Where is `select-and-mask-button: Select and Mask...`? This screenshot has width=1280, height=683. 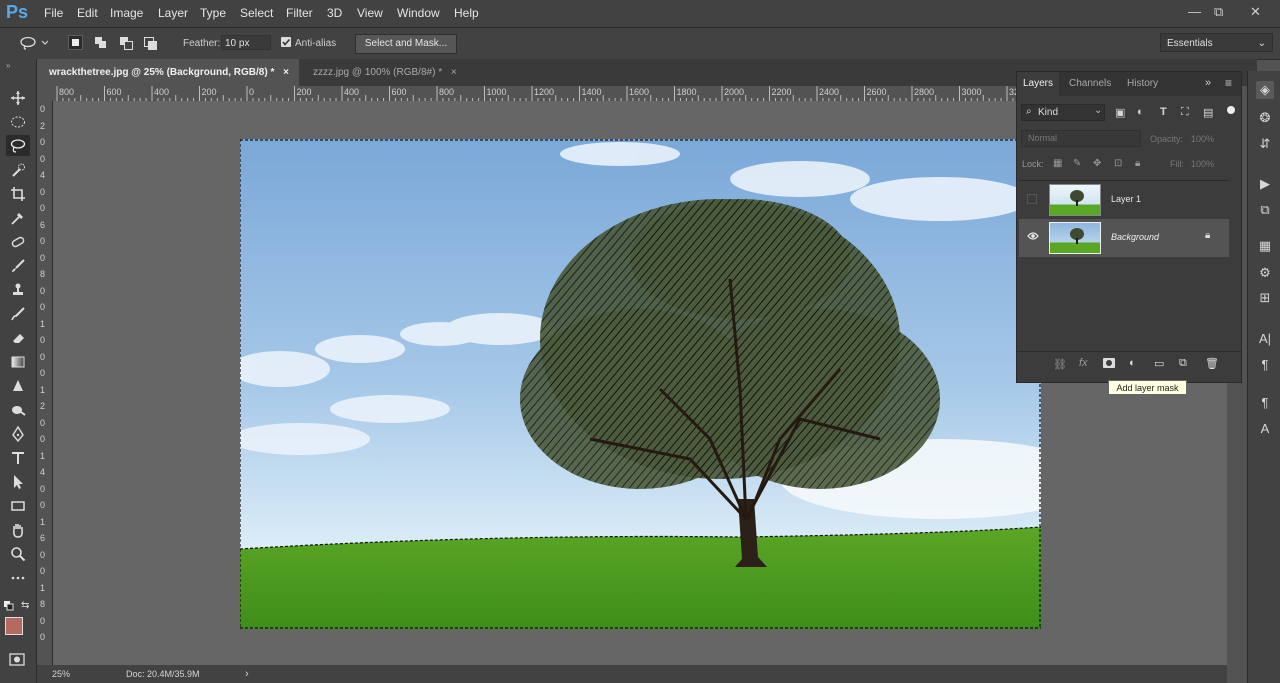 select-and-mask-button: Select and Mask... is located at coordinates (406, 44).